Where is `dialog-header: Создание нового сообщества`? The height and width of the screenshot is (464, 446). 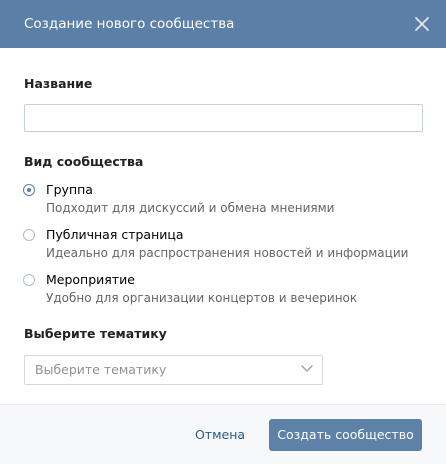
dialog-header: Создание нового сообщества is located at coordinates (223, 24).